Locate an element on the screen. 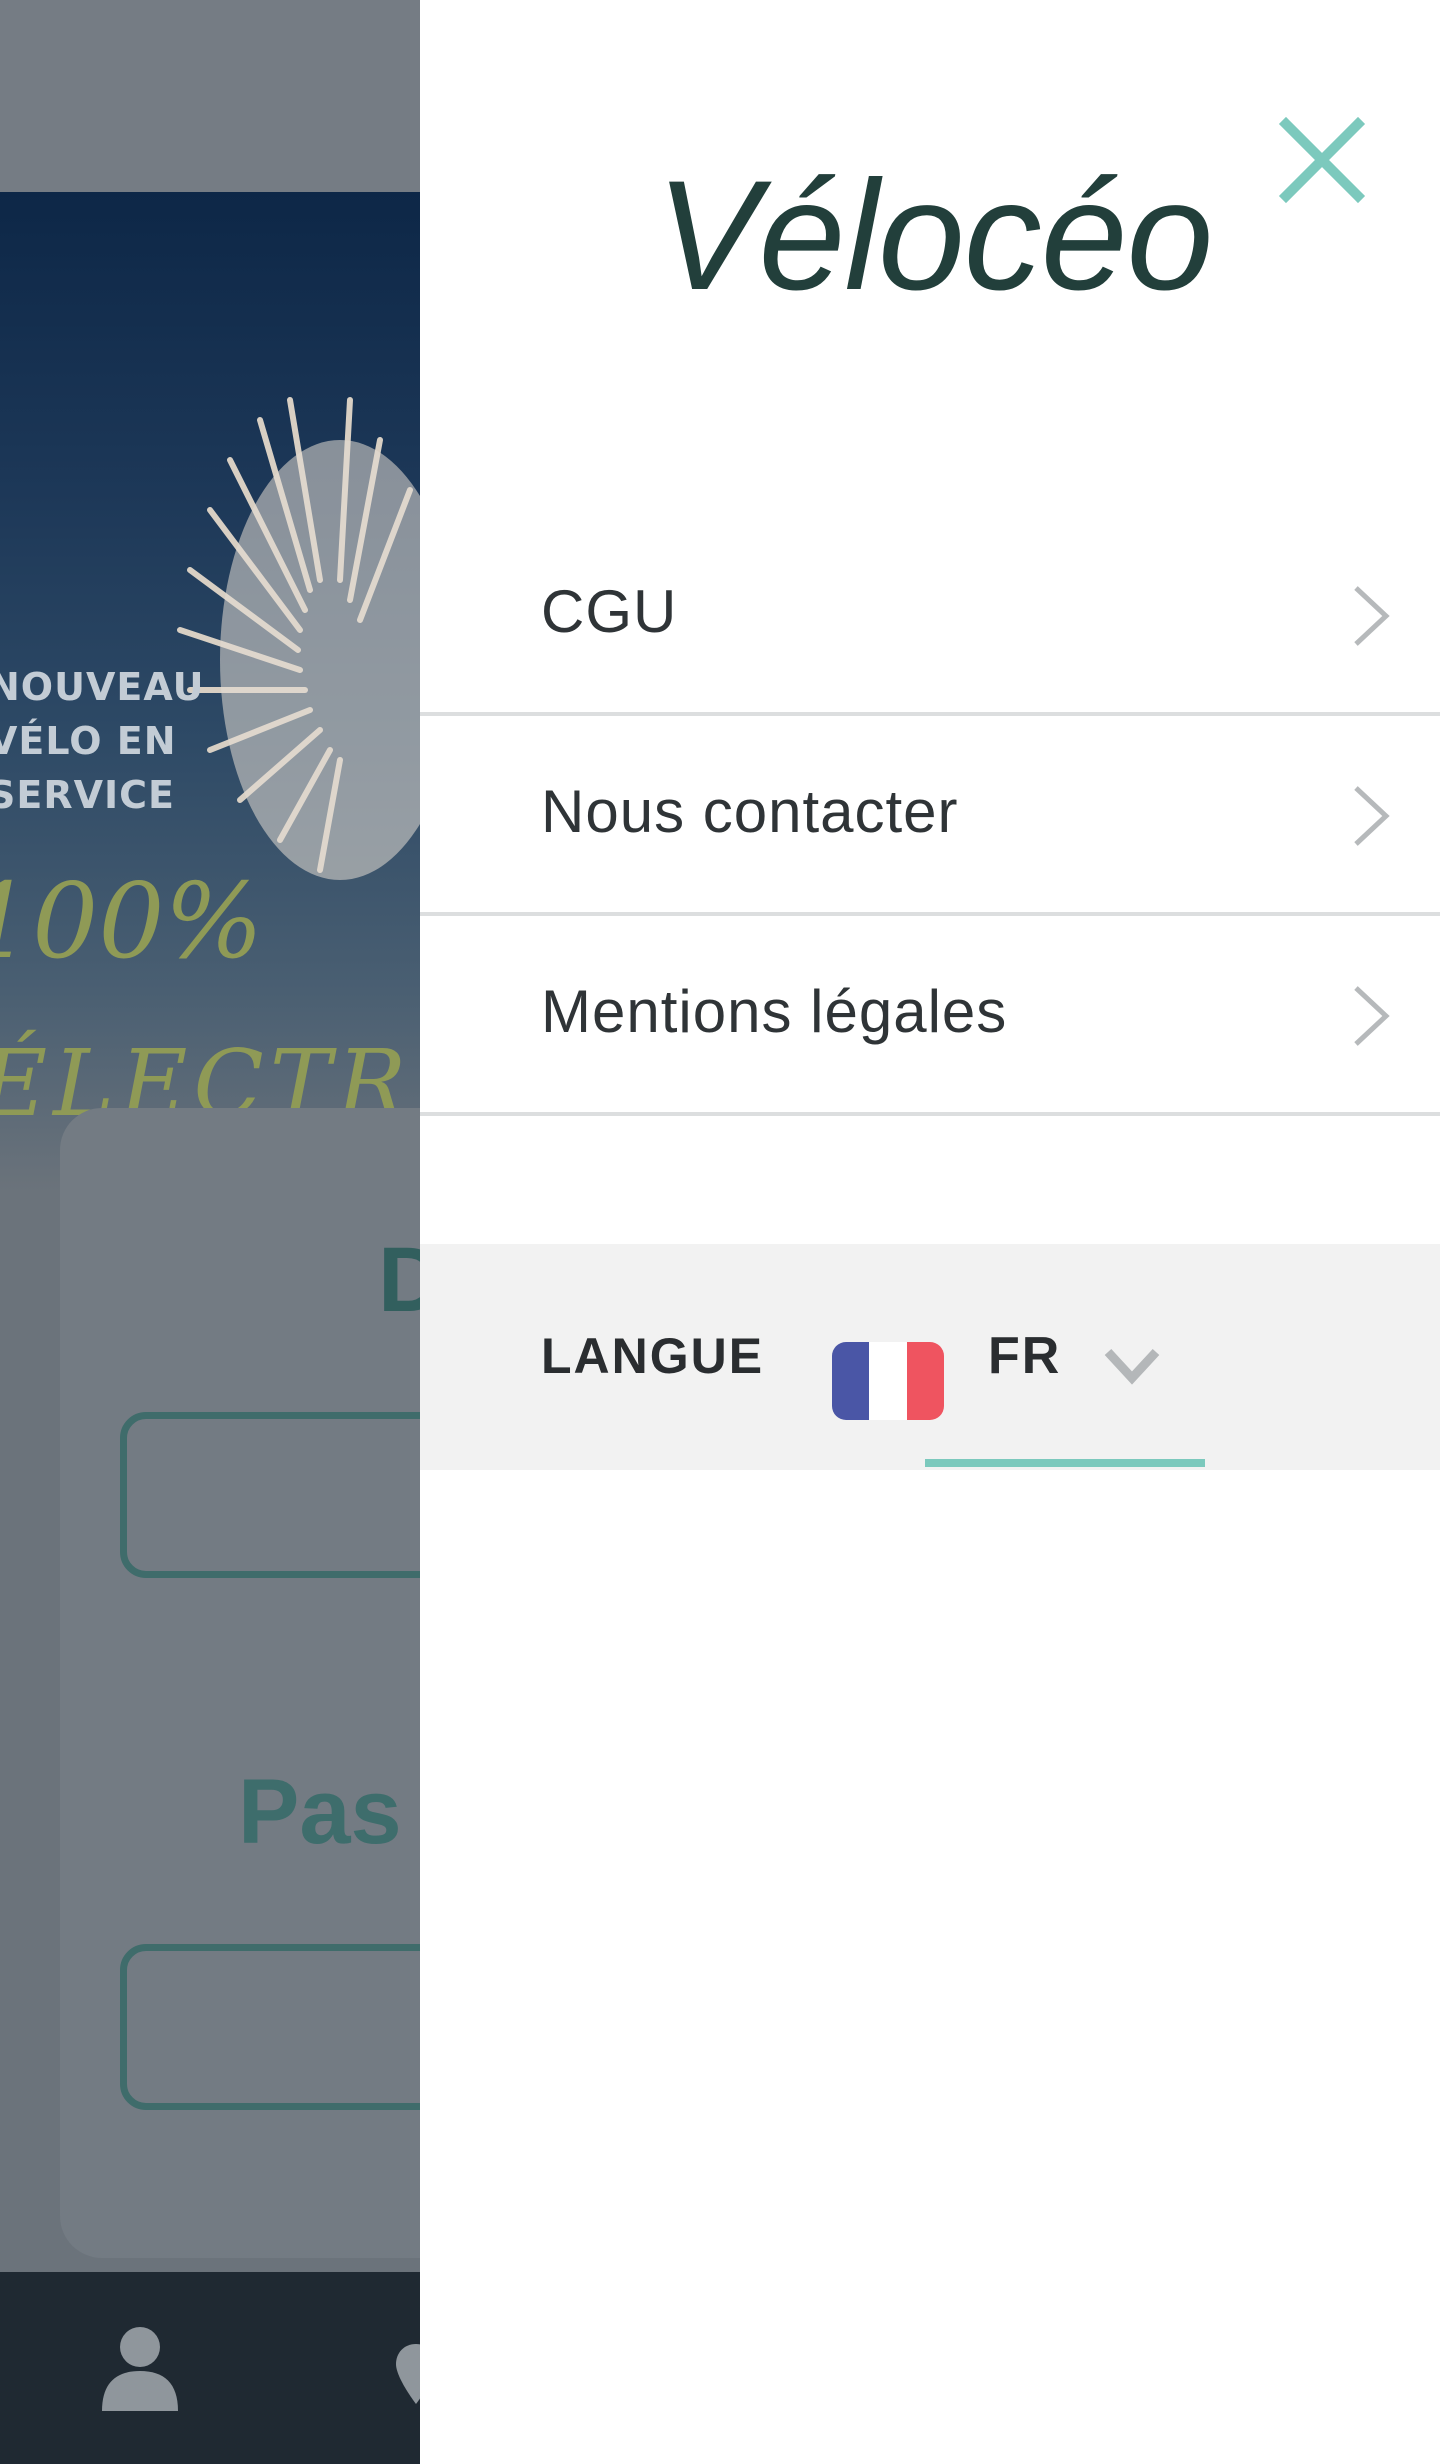  language-bar: LANGUE FR is located at coordinates (930, 1357).